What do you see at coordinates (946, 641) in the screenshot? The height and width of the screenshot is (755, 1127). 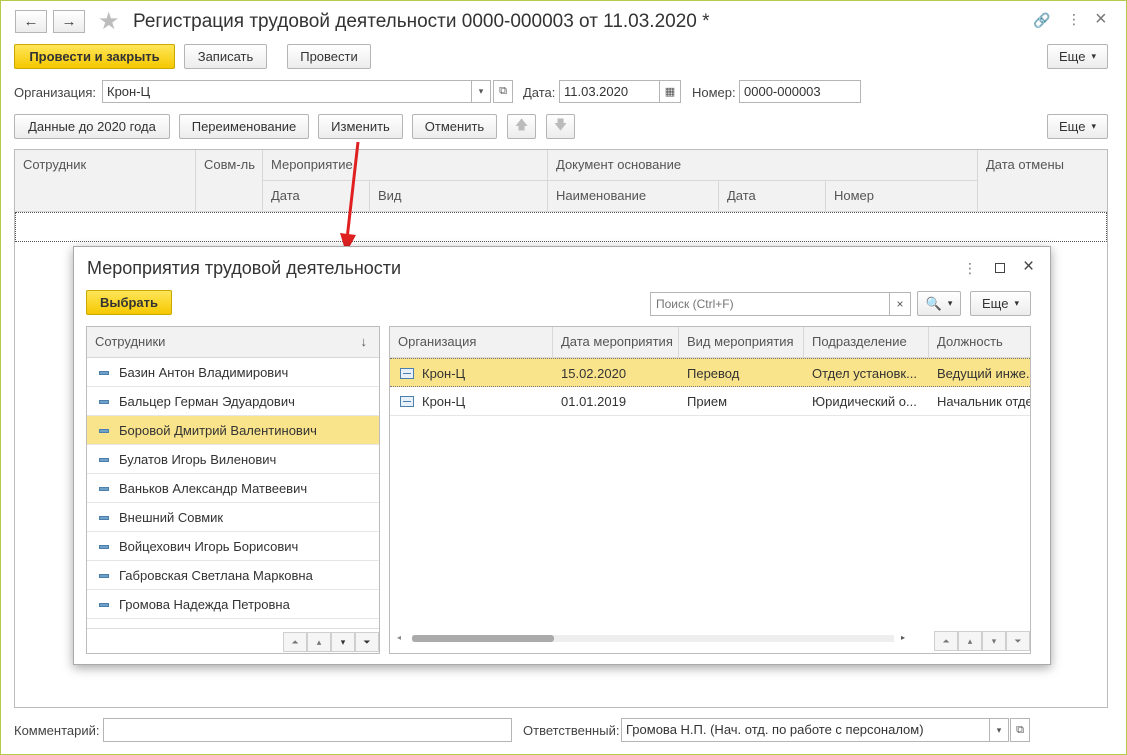 I see `events-page-first-button: ⏶` at bounding box center [946, 641].